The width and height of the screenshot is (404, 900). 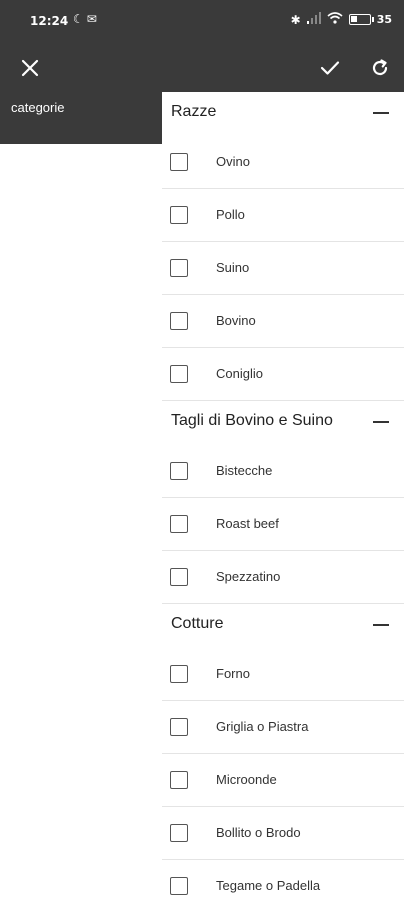 I want to click on section-title: Tagli di Bovino e Suino, so click(x=252, y=420).